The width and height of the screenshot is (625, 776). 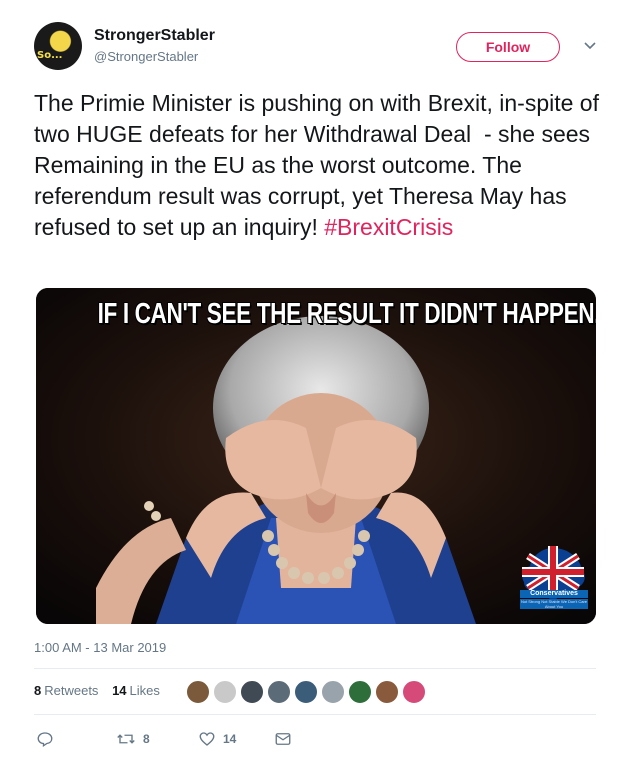 I want to click on heart-icon, so click(x=207, y=739).